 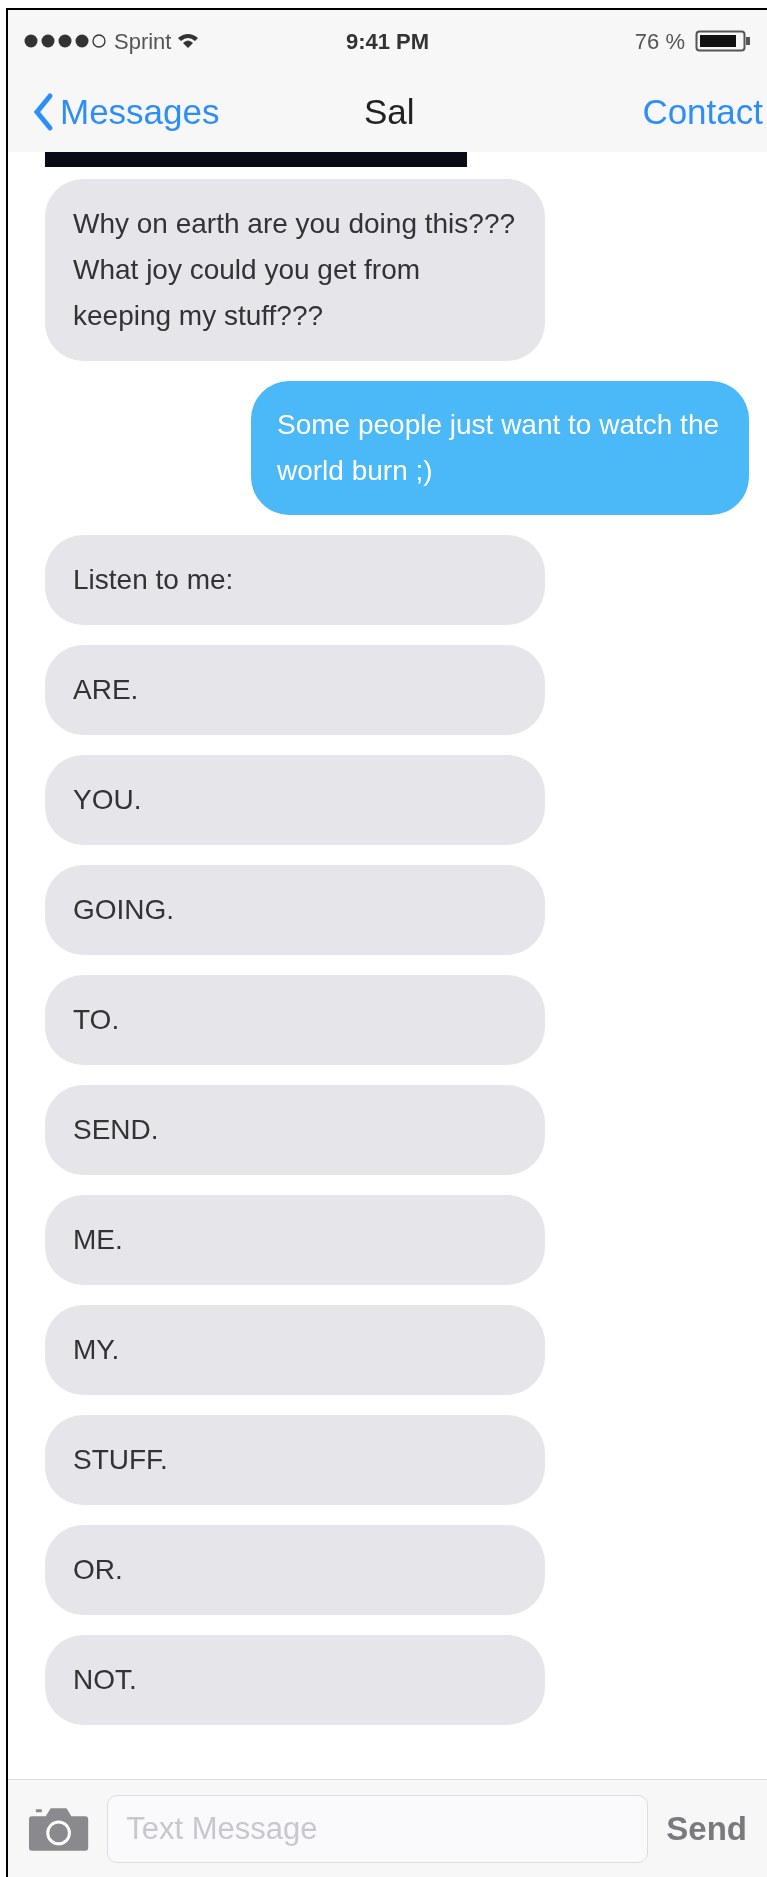 I want to click on contact-button: Contact, so click(x=704, y=112).